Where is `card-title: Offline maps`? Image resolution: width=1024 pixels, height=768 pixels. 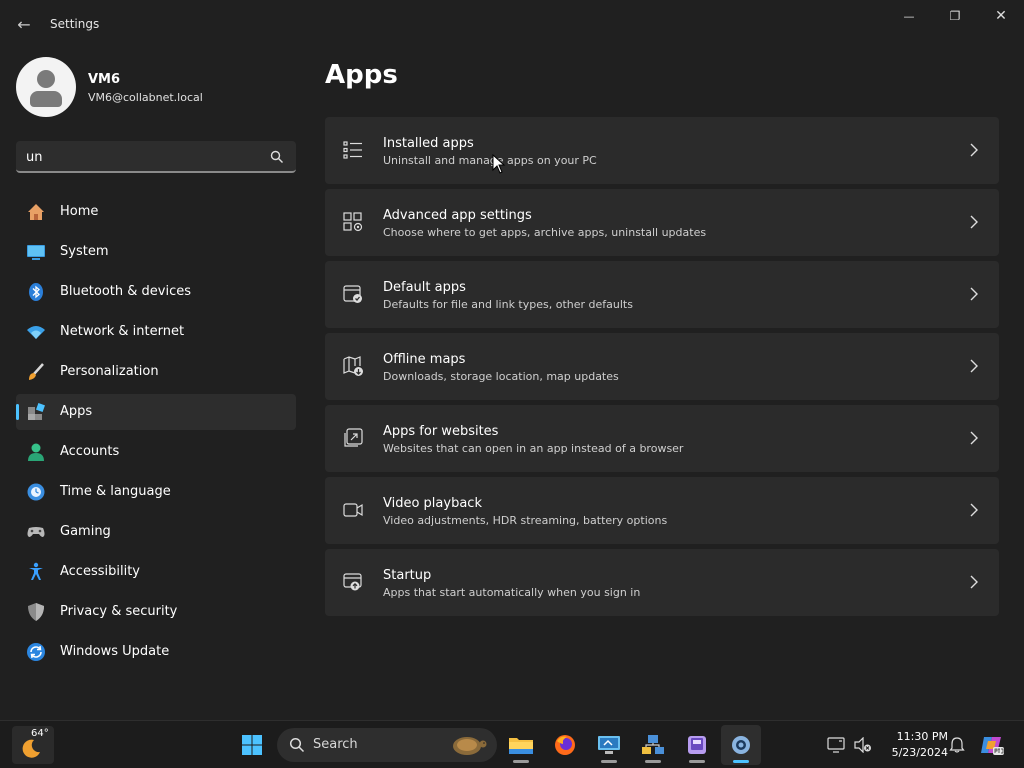
card-title: Offline maps is located at coordinates (424, 359).